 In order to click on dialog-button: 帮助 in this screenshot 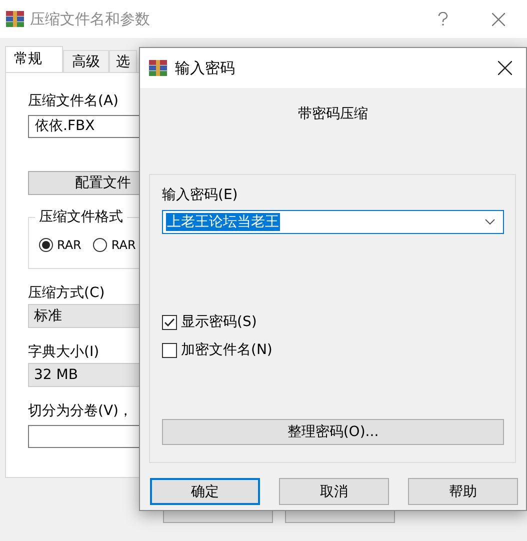, I will do `click(463, 491)`.